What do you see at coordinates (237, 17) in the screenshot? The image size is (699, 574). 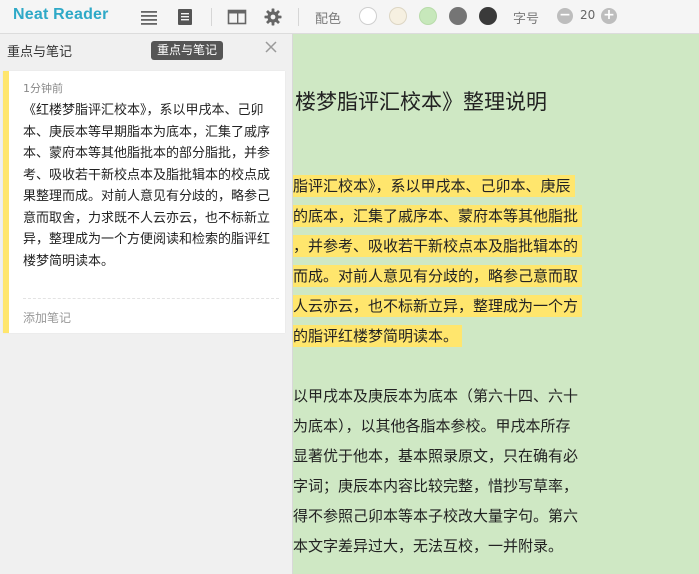 I see `layout-icon` at bounding box center [237, 17].